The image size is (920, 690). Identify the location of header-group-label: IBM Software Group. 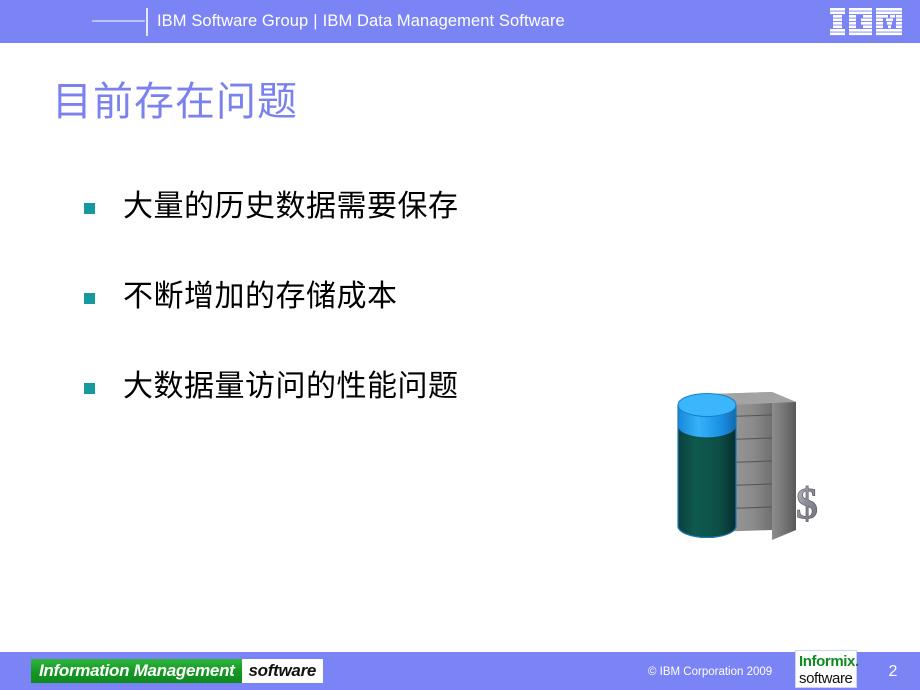
(233, 21).